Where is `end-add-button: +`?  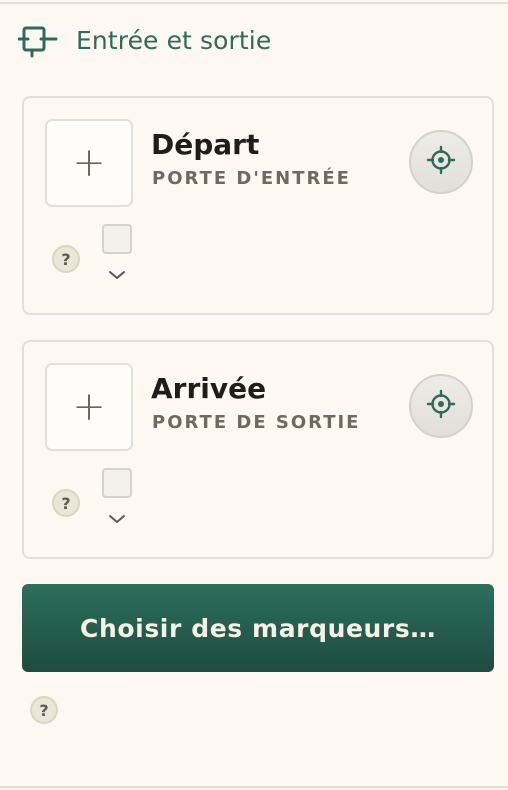
end-add-button: + is located at coordinates (89, 407).